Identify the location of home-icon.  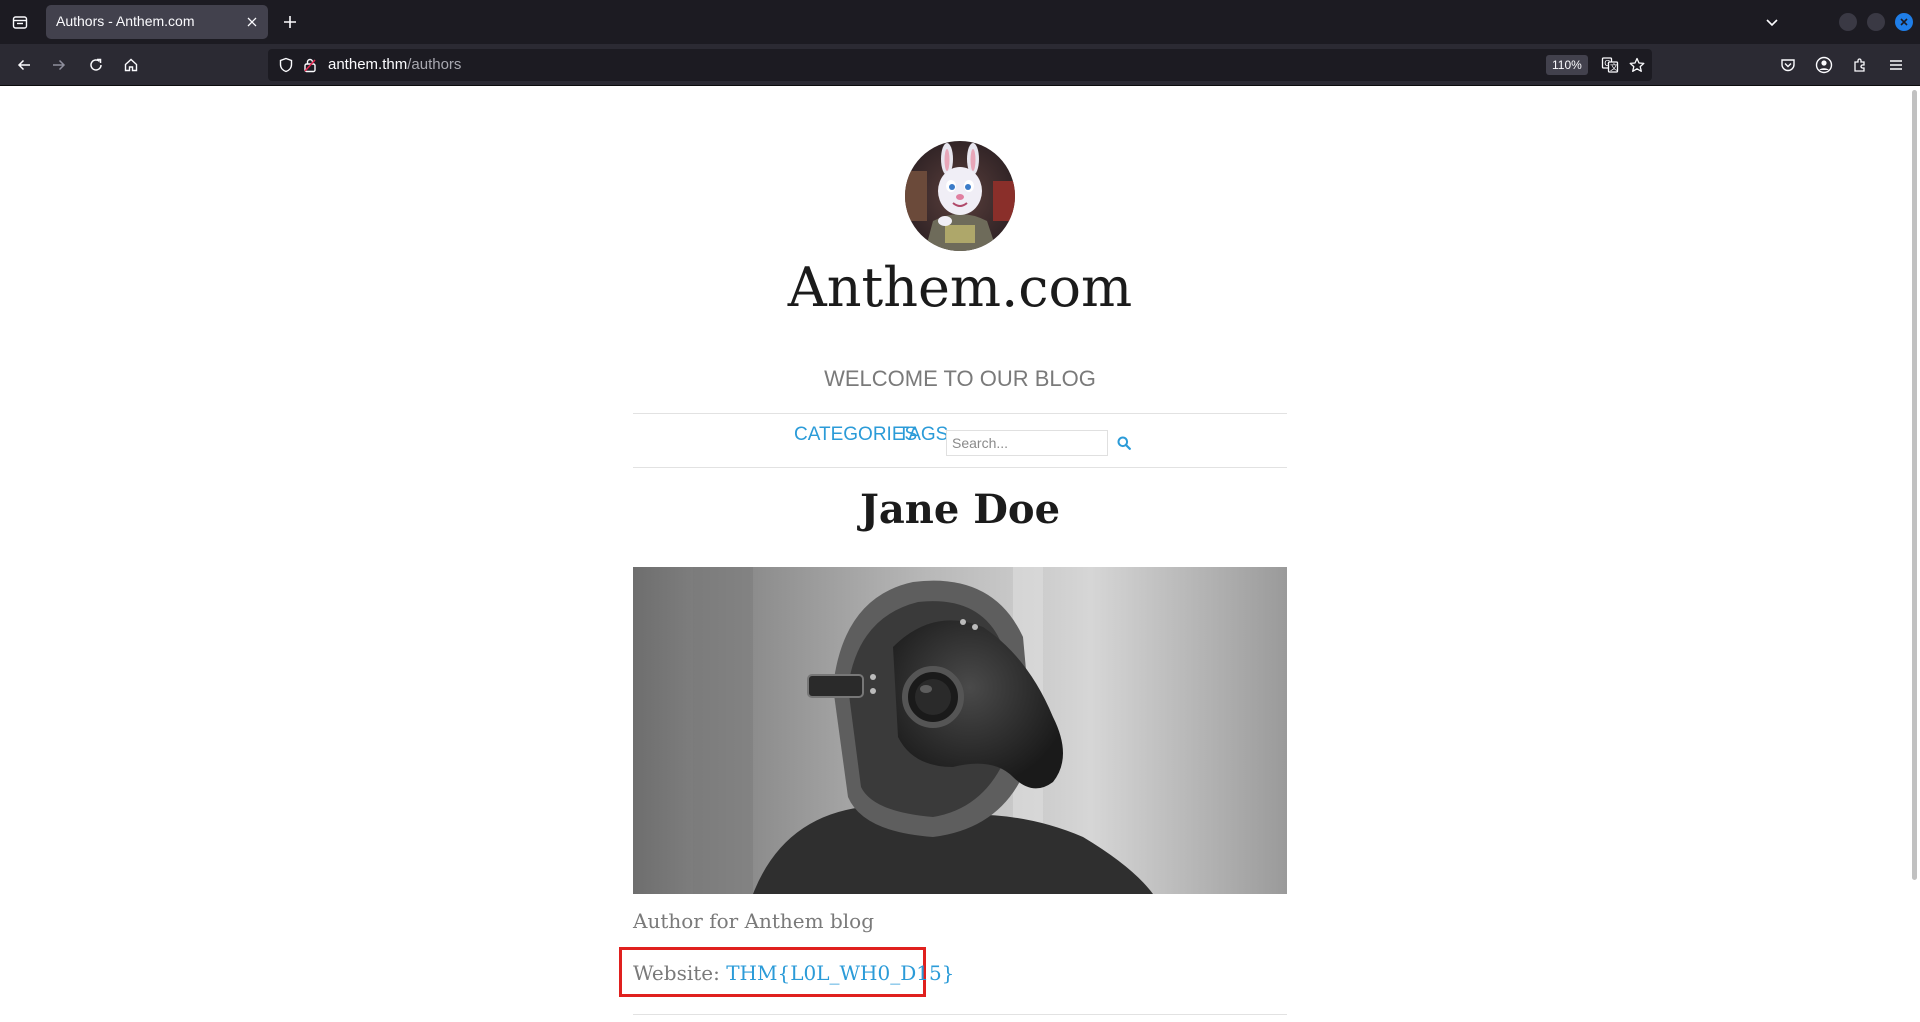
(131, 65).